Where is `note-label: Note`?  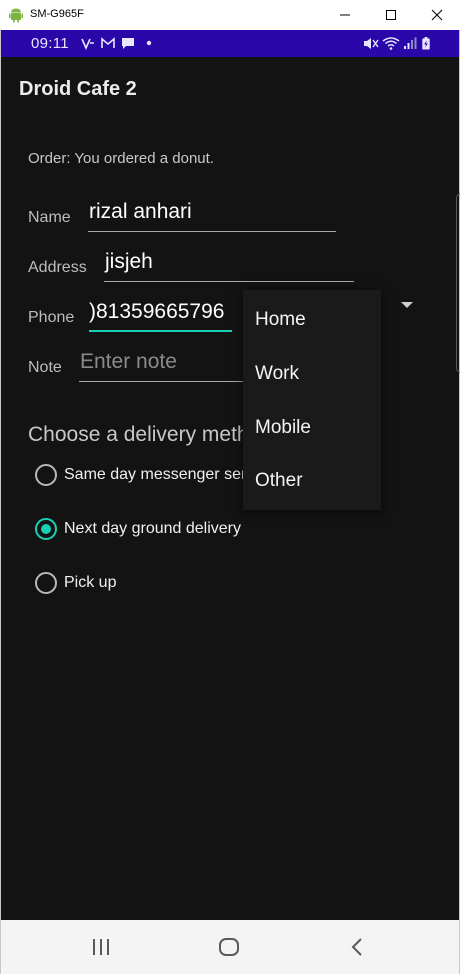
note-label: Note is located at coordinates (45, 367).